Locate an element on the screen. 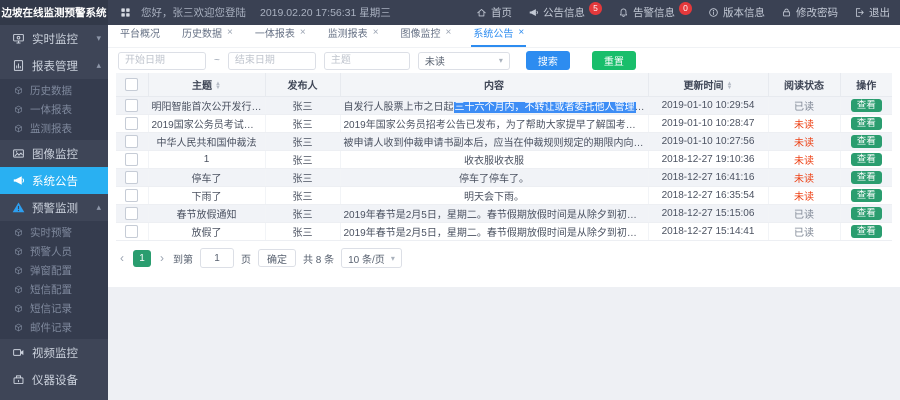  tab-history-data: 历史数据 × is located at coordinates (207, 36).